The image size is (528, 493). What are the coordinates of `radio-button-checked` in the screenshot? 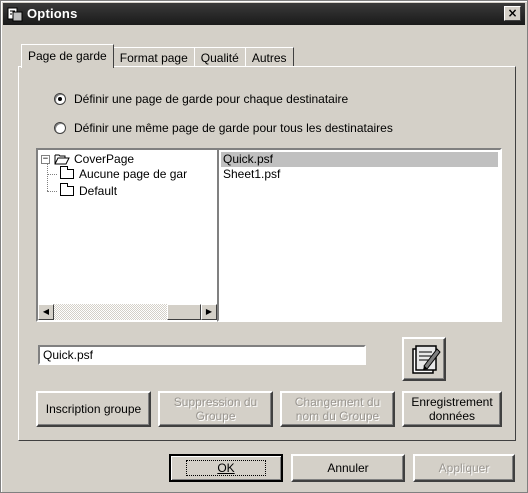 It's located at (60, 99).